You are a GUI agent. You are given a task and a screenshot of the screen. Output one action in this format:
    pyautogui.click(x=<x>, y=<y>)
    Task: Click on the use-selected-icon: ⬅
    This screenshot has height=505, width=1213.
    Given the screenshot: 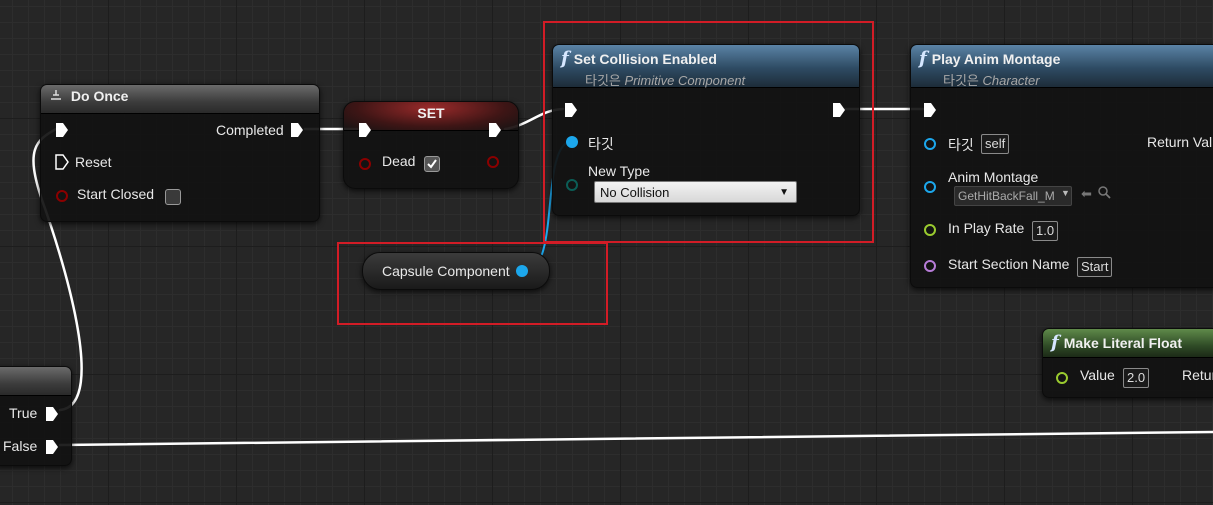 What is the action you would take?
    pyautogui.click(x=1086, y=194)
    